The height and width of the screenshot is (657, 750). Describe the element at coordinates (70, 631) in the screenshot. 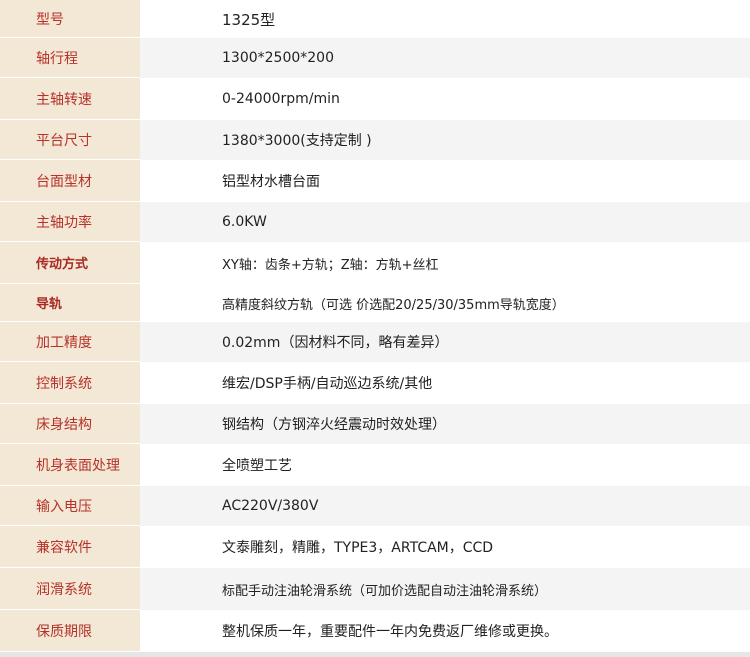

I see `row-label-warranty: 保质期限` at that location.